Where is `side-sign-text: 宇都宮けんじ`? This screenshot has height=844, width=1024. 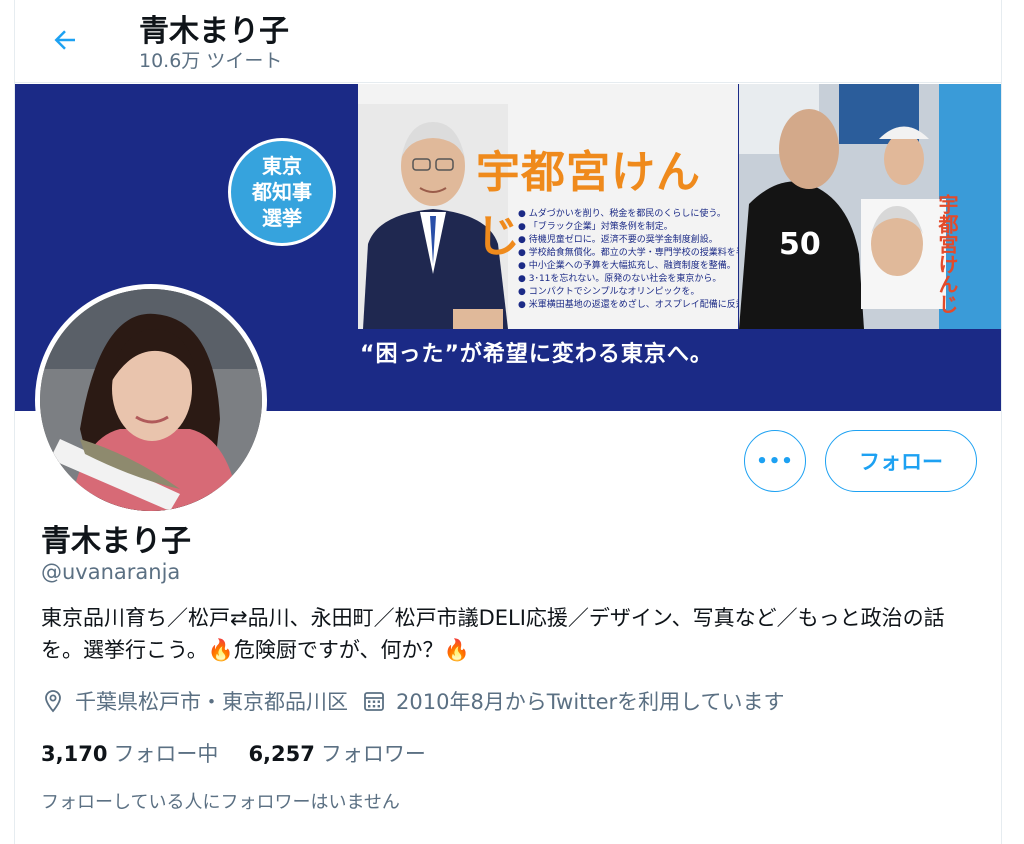
side-sign-text: 宇都宮けんじ is located at coordinates (947, 253).